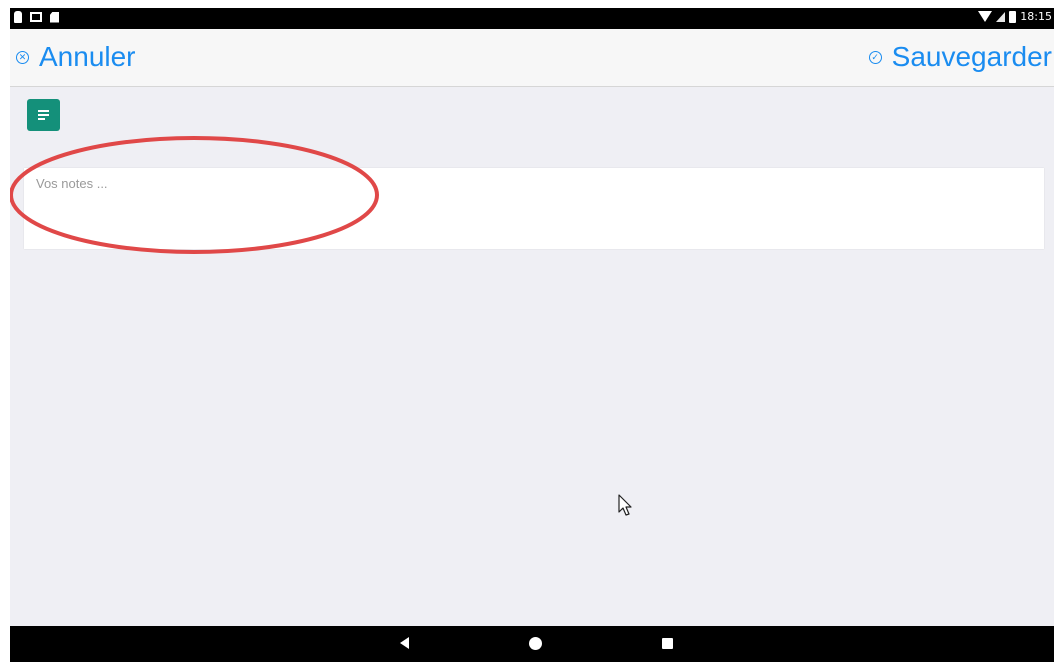 The height and width of the screenshot is (662, 1054). Describe the element at coordinates (43, 115) in the screenshot. I see `note-lines-icon` at that location.